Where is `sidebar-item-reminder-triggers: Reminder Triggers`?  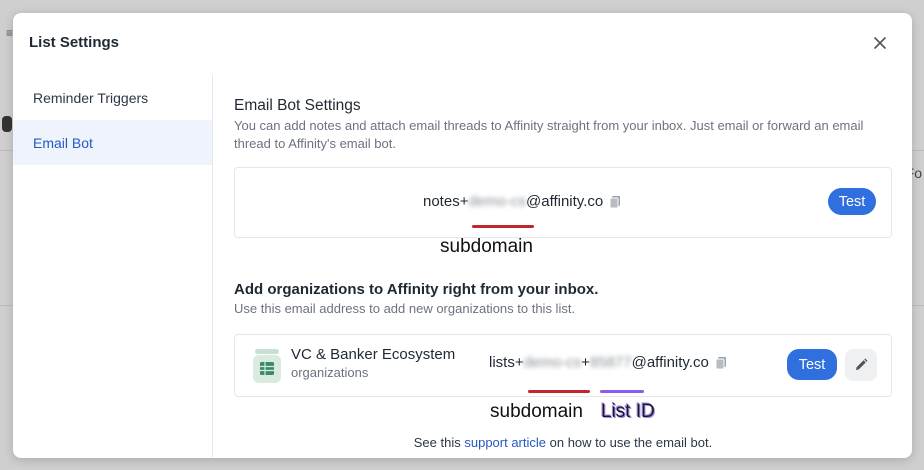
sidebar-item-reminder-triggers: Reminder Triggers is located at coordinates (112, 97).